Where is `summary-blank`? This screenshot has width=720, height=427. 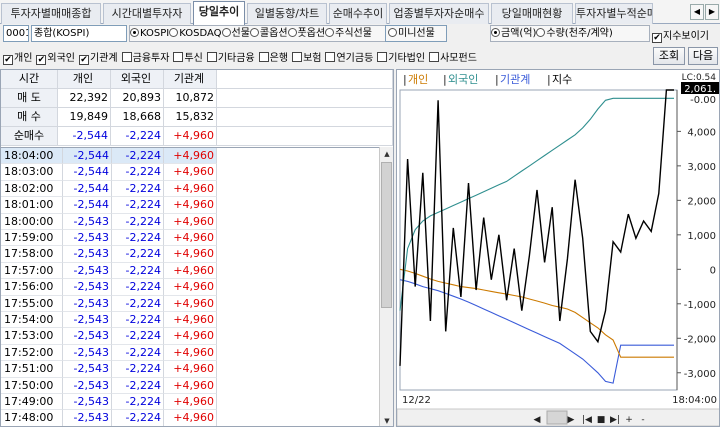 summary-blank is located at coordinates (305, 98).